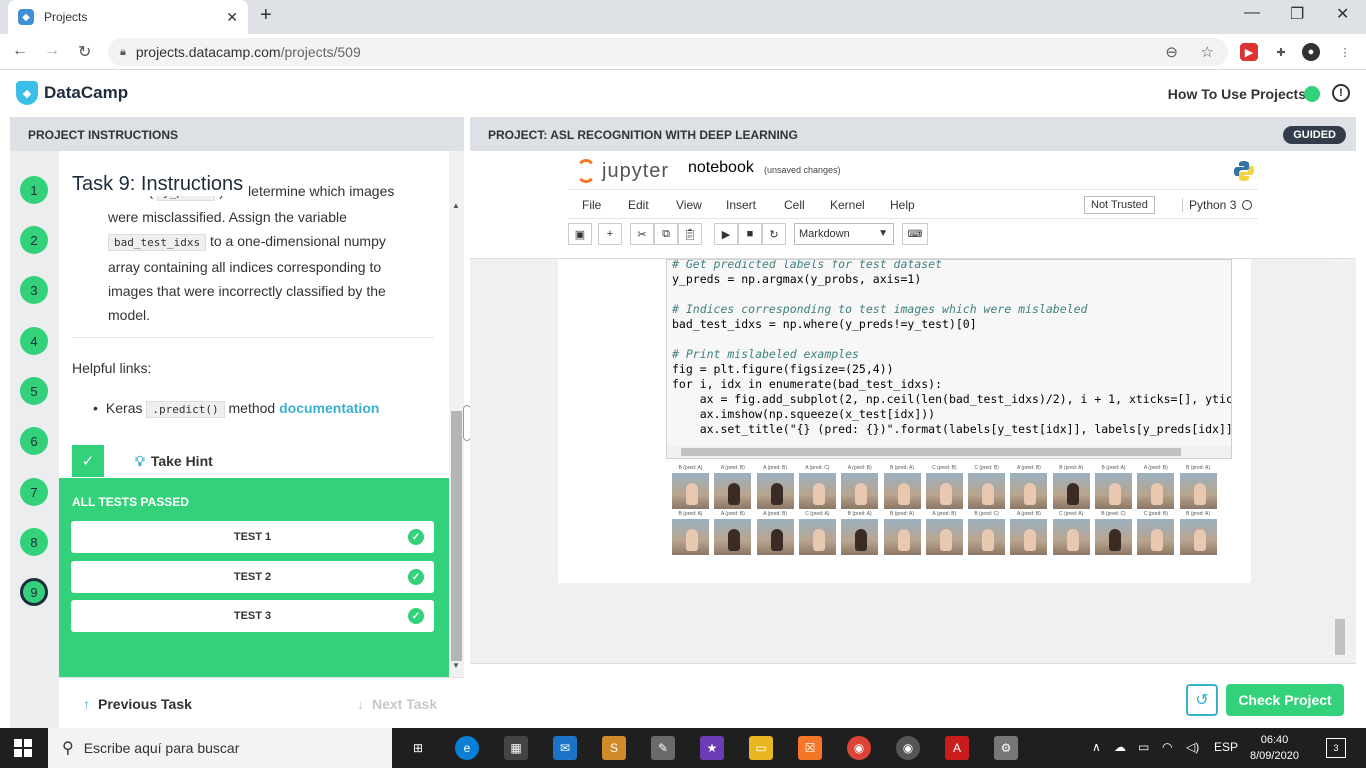  What do you see at coordinates (1237, 94) in the screenshot?
I see `how-to-use-projects-link: How To Use Projects` at bounding box center [1237, 94].